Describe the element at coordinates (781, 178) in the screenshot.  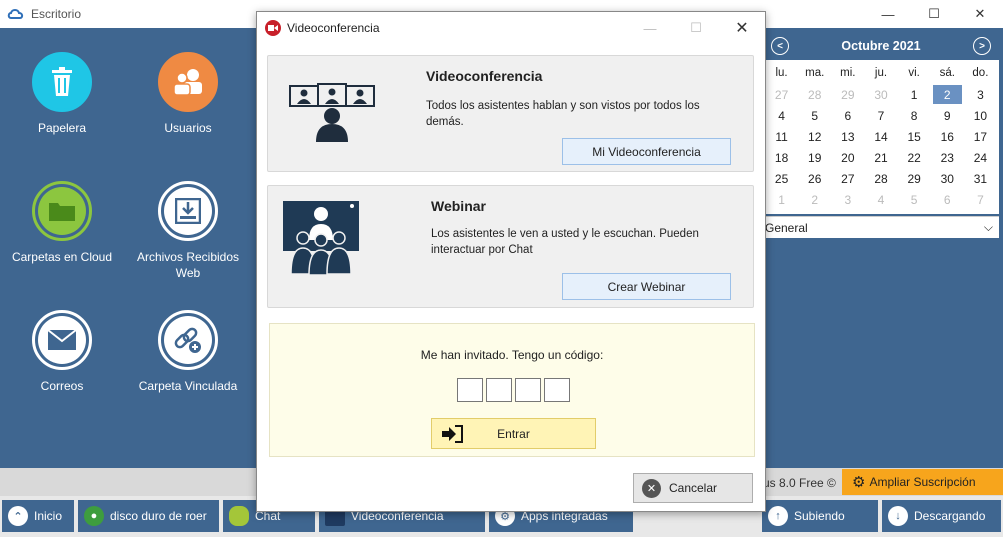
I see `calendar-day: 25` at that location.